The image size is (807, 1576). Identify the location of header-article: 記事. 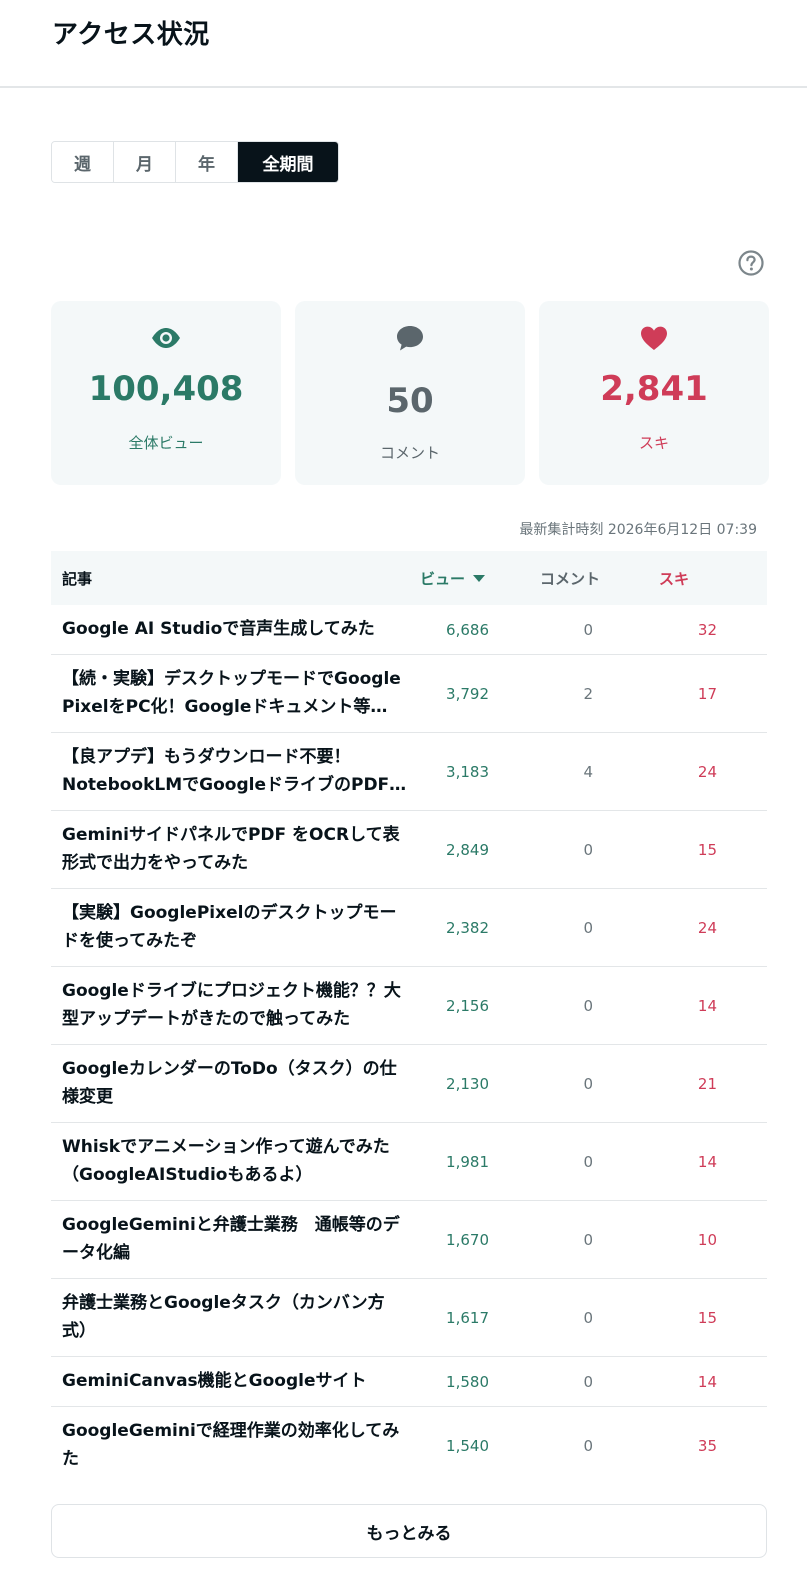
(77, 579).